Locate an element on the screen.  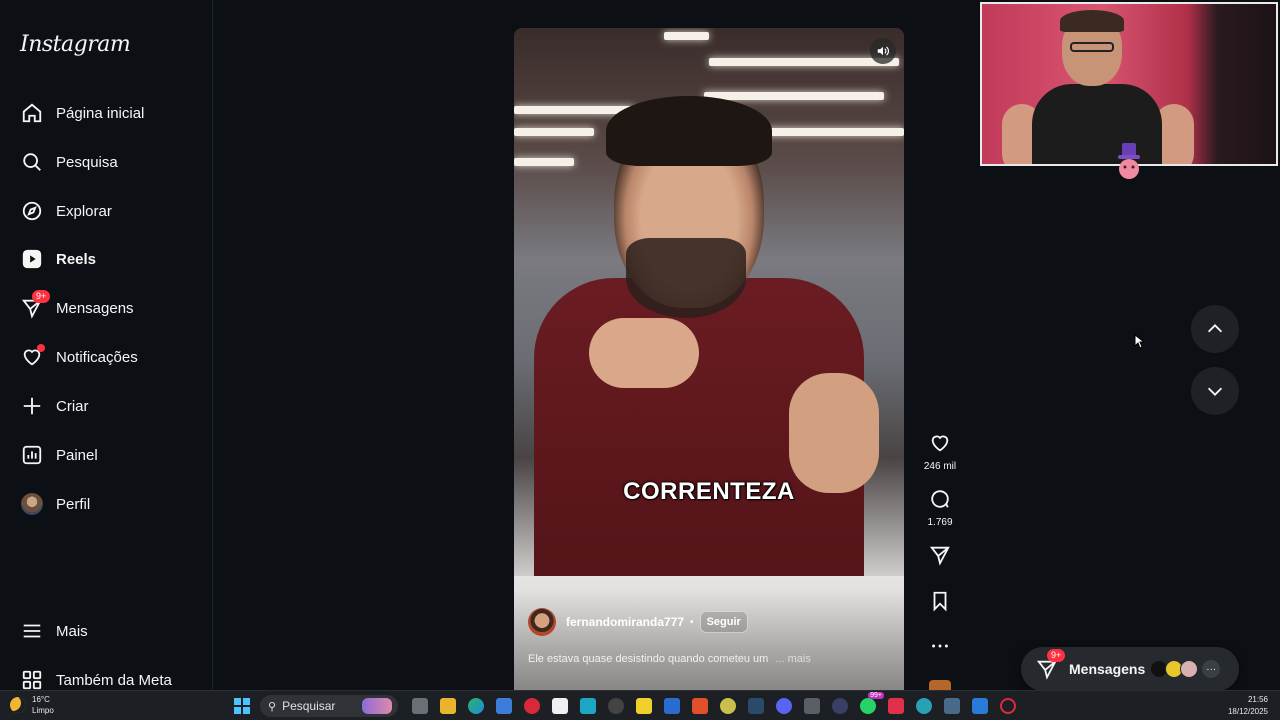
sidebar-item-label: Reels is located at coordinates (76, 259).